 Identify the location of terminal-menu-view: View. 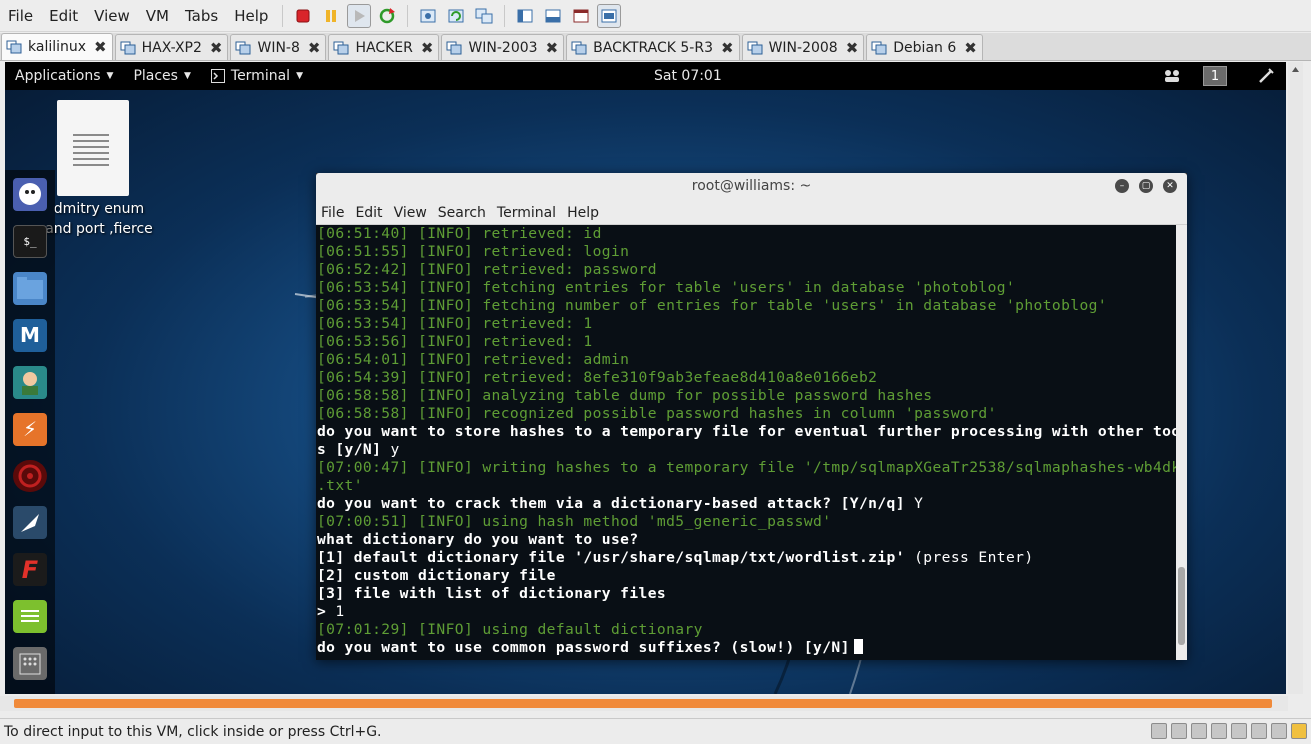
(411, 213).